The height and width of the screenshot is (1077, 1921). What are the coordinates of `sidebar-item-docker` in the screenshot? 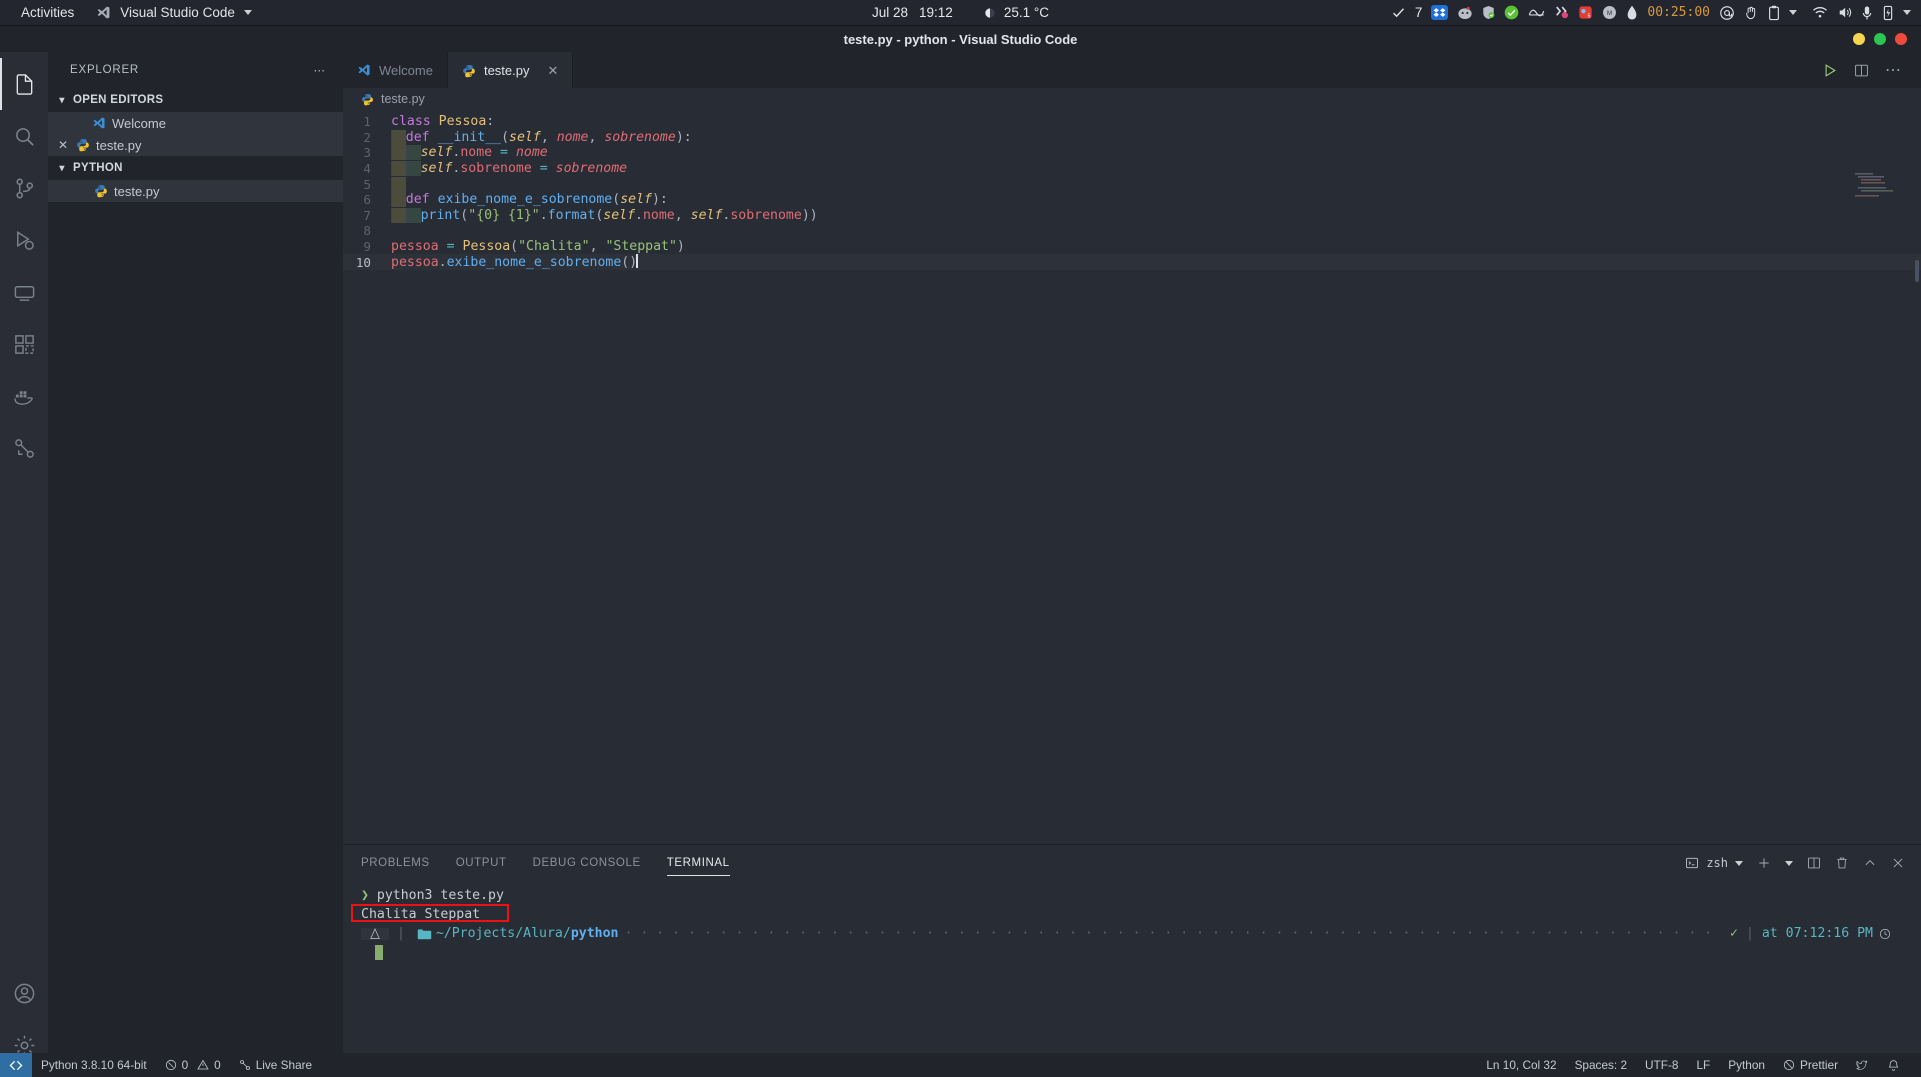 It's located at (24, 396).